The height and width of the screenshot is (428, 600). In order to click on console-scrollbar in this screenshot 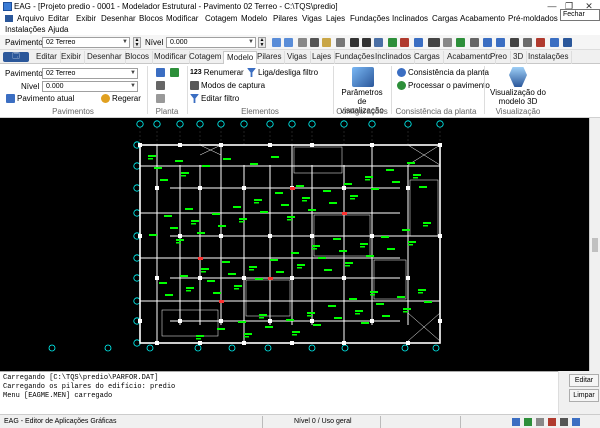, I will do `click(562, 392)`.